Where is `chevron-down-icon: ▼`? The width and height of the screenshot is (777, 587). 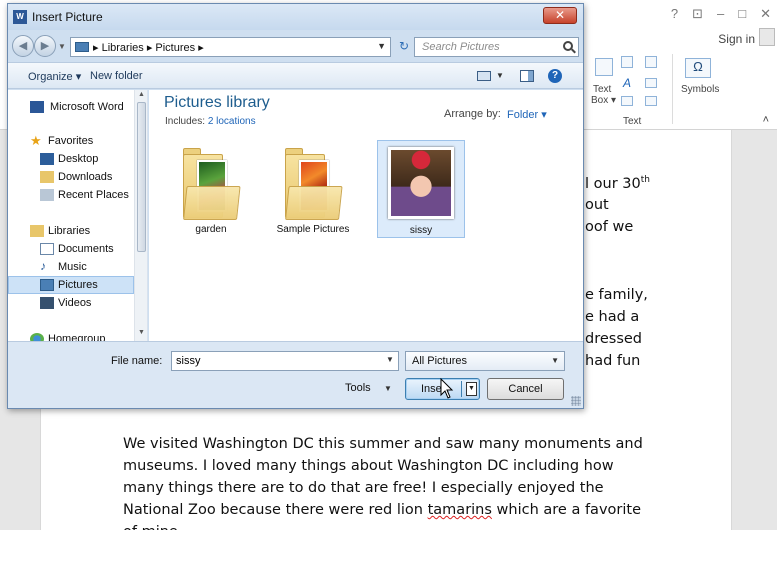
chevron-down-icon: ▼ is located at coordinates (555, 360).